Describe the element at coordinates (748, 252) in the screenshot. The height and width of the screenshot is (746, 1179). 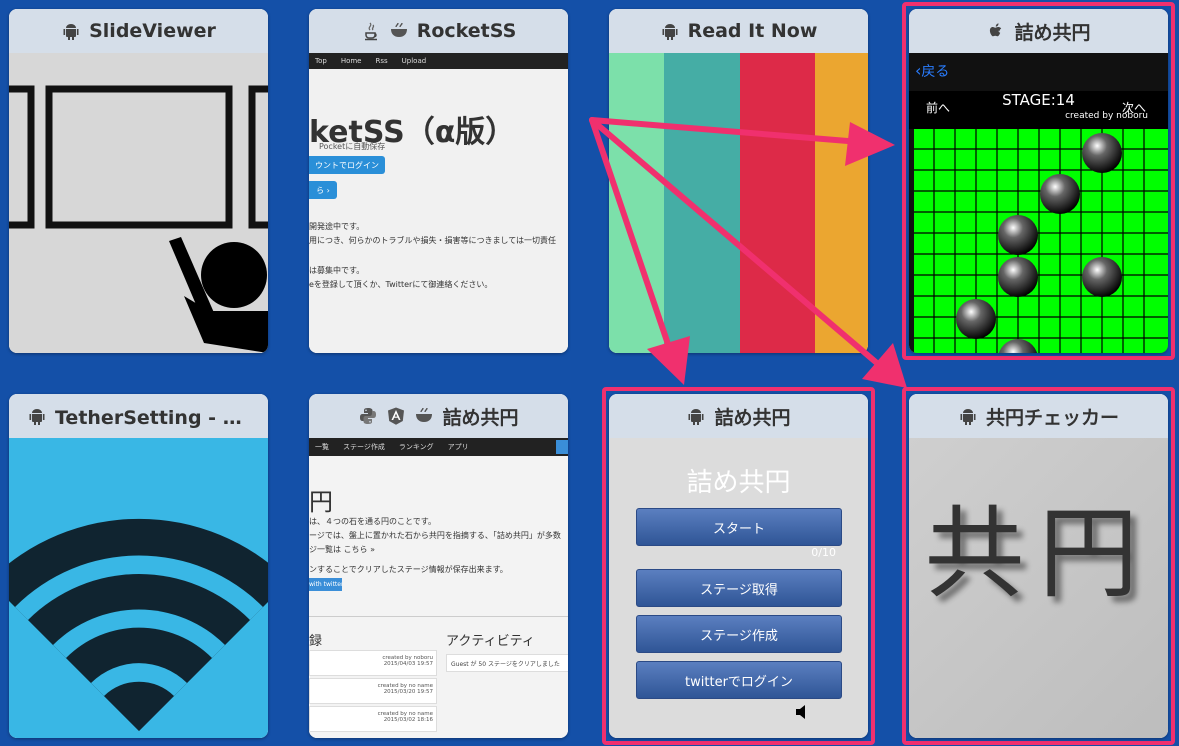
I see `arrow-overlay` at that location.